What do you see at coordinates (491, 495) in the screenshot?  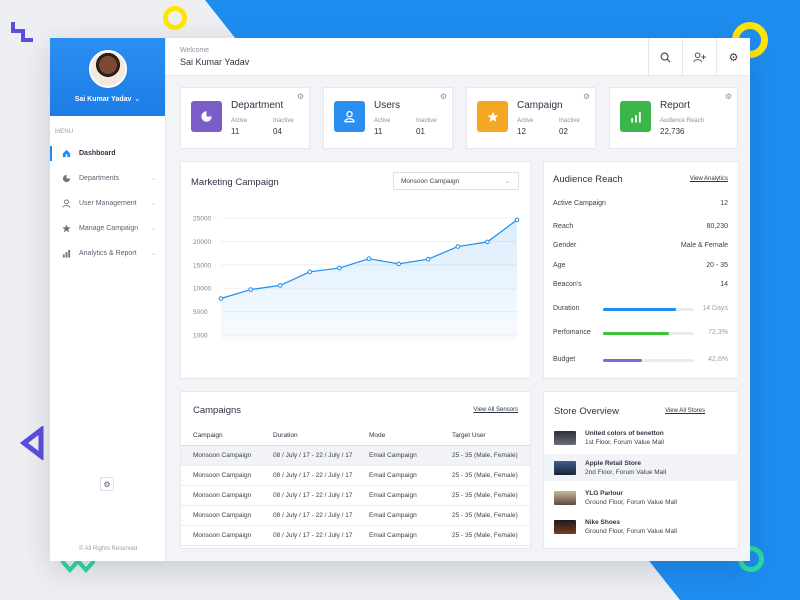 I see `table-cell: 25 - 35 (Male, Female)` at bounding box center [491, 495].